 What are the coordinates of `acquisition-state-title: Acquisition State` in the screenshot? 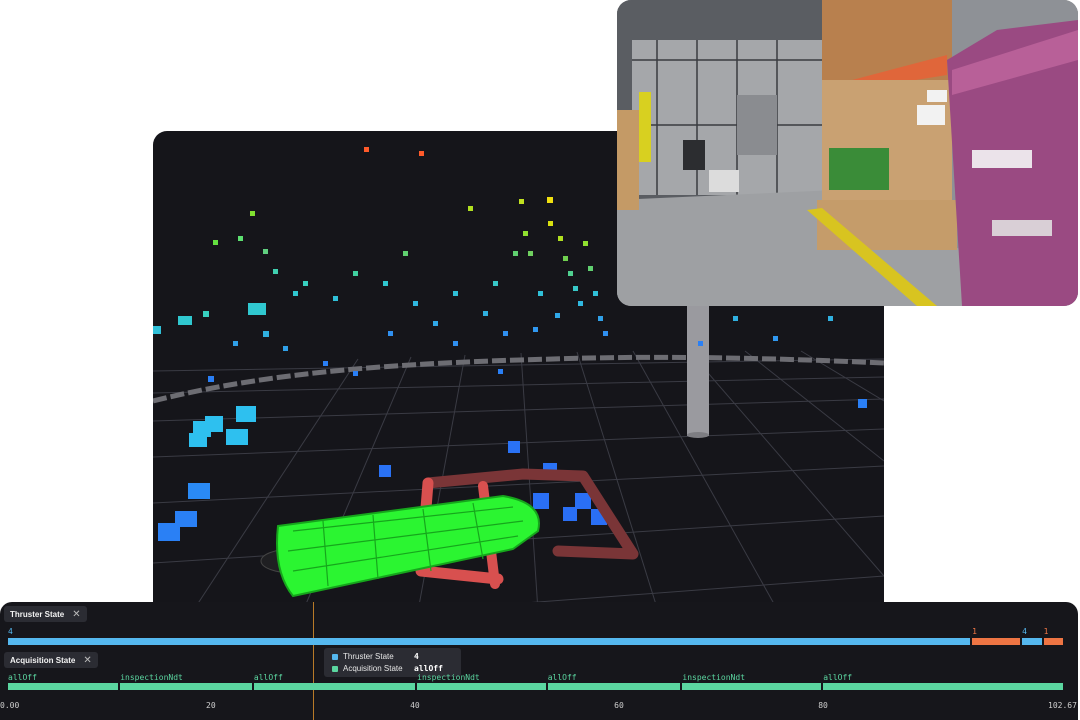 It's located at (43, 660).